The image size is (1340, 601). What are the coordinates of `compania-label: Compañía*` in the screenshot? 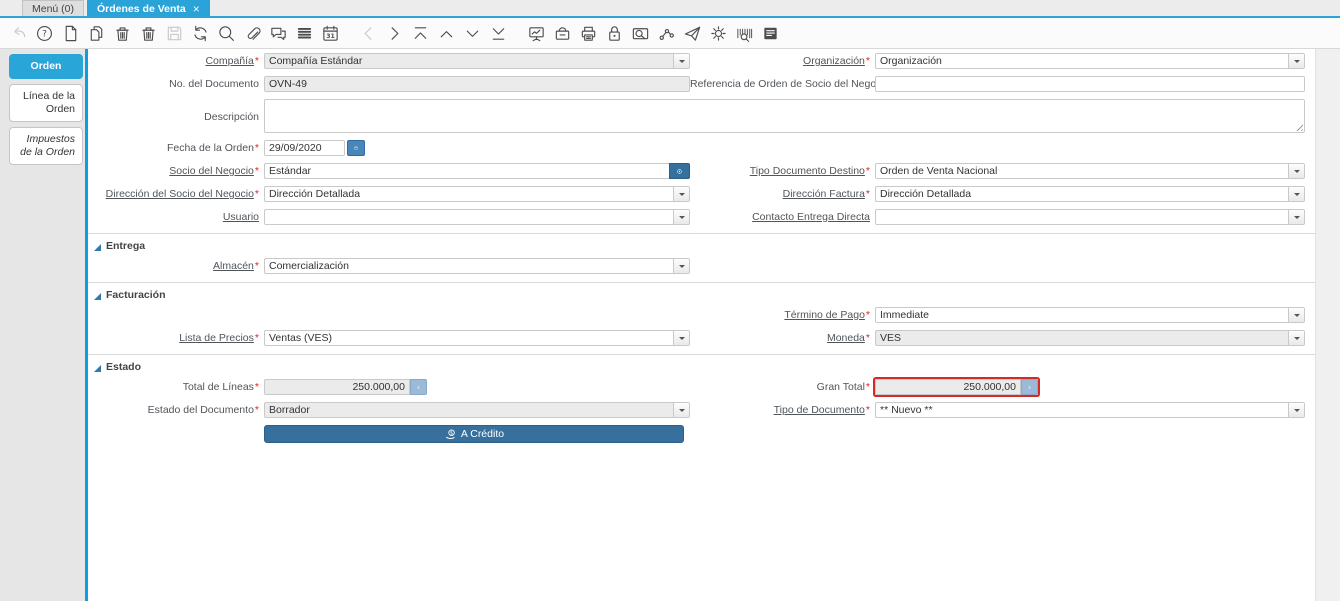 It's located at (176, 61).